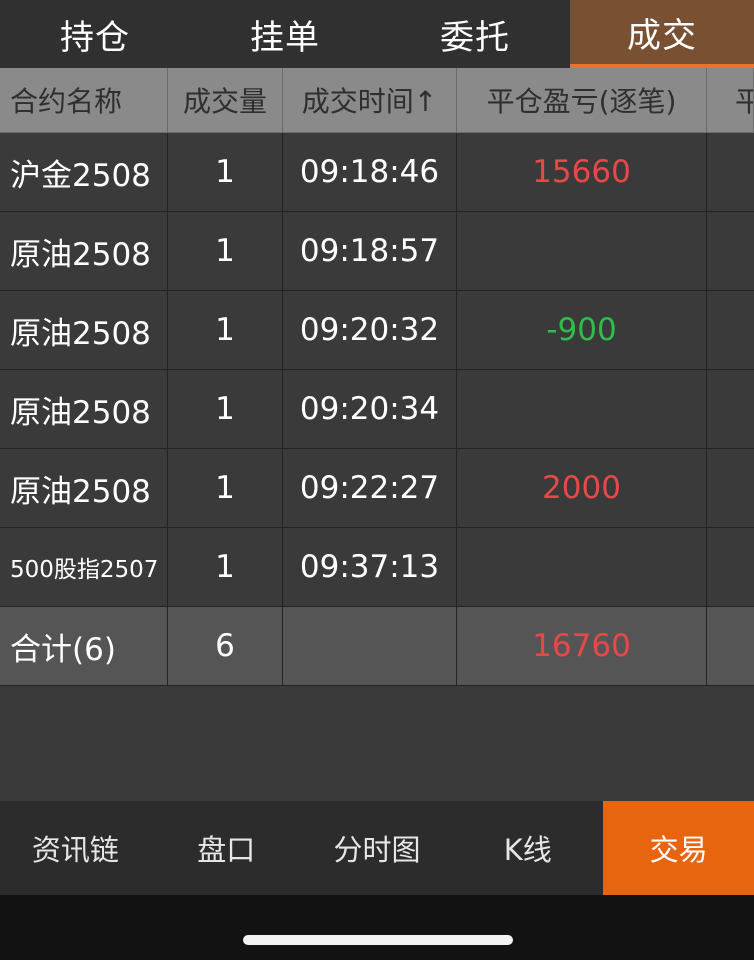 This screenshot has height=960, width=754. I want to click on header-truncated: 平, so click(730, 100).